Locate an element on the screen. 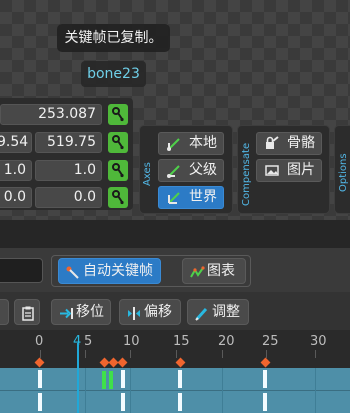 Image resolution: width=350 pixels, height=413 pixels. axes-local-button: 本地 is located at coordinates (191, 143).